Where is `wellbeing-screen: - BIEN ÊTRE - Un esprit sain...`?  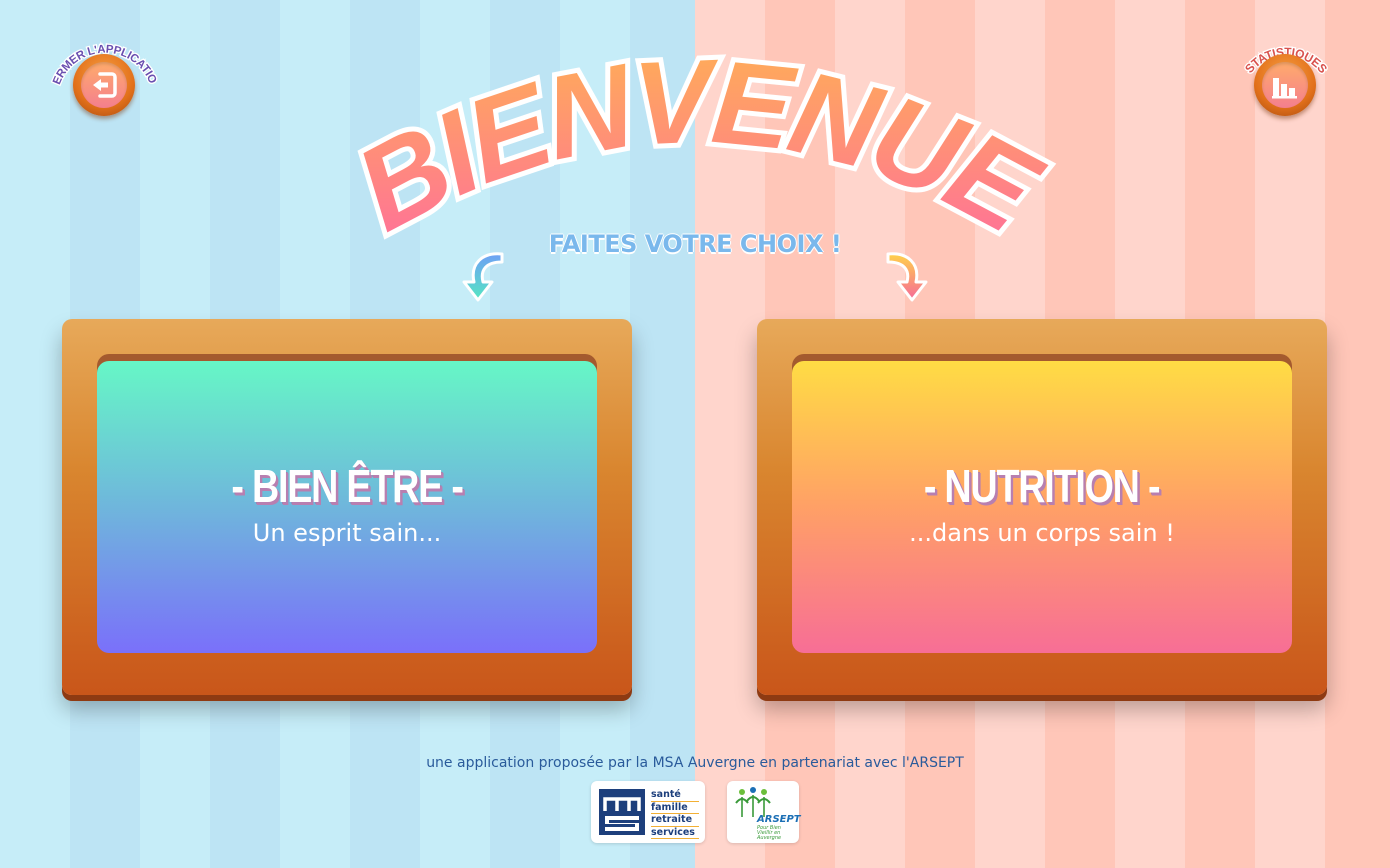
wellbeing-screen: - BIEN ÊTRE - Un esprit sain... is located at coordinates (347, 507).